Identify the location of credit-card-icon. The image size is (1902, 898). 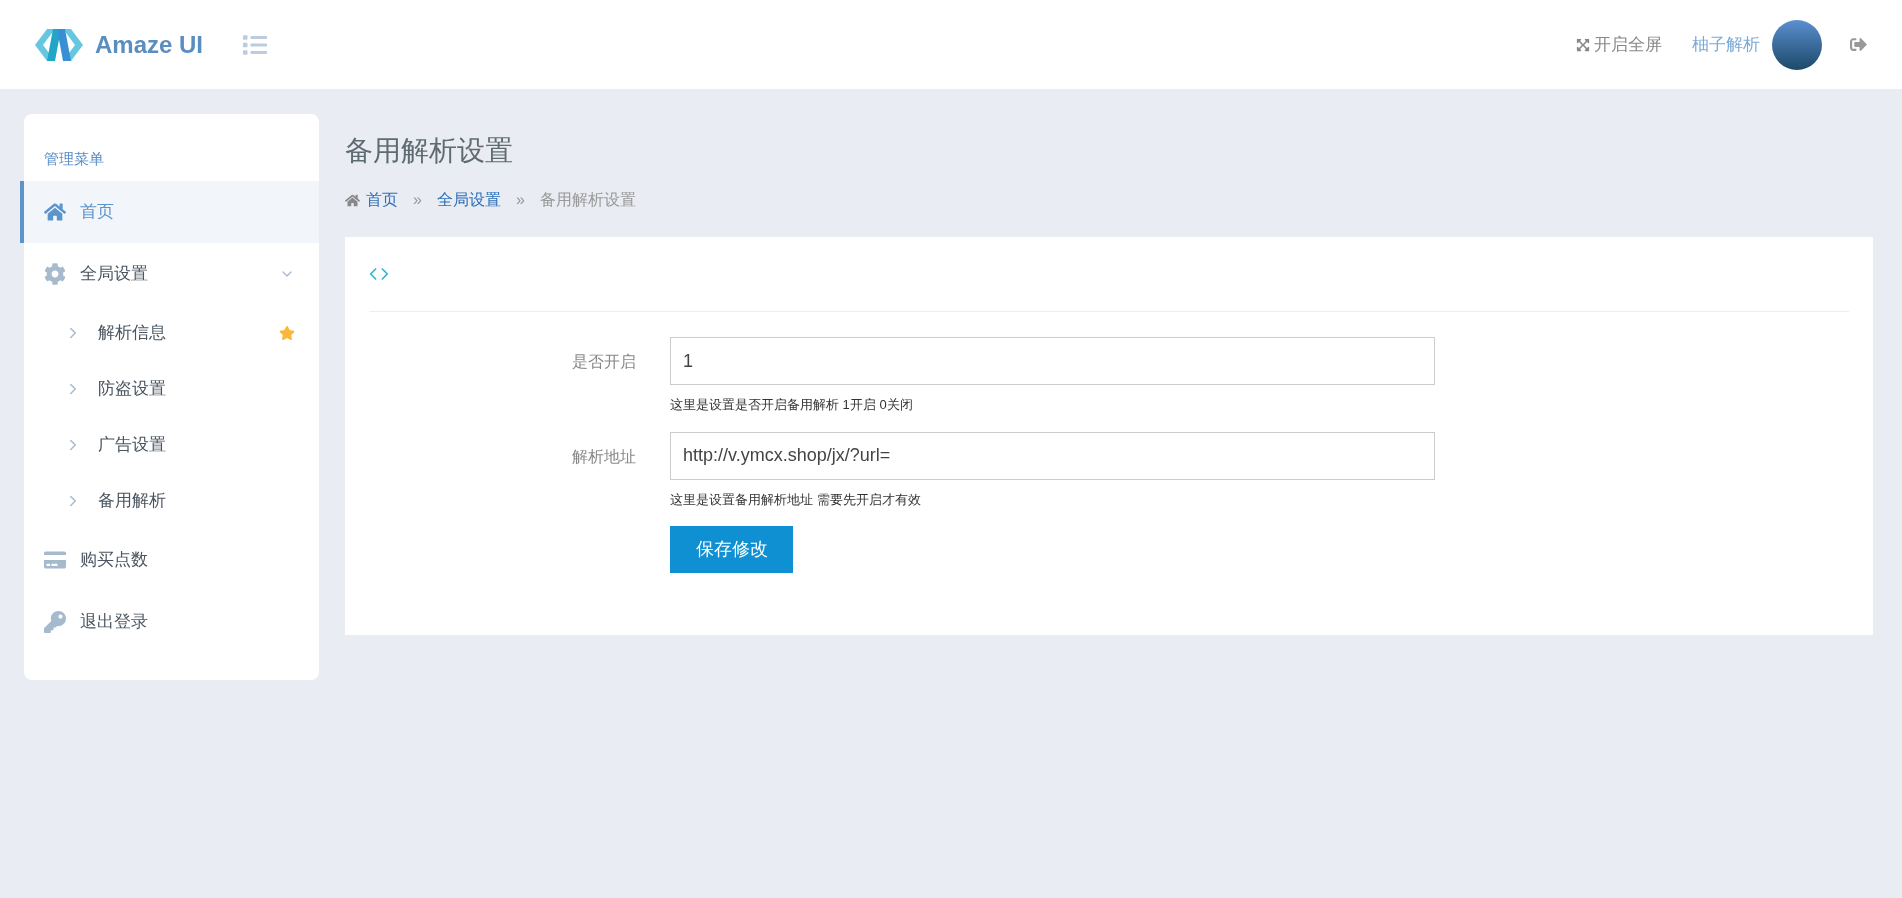
(55, 559).